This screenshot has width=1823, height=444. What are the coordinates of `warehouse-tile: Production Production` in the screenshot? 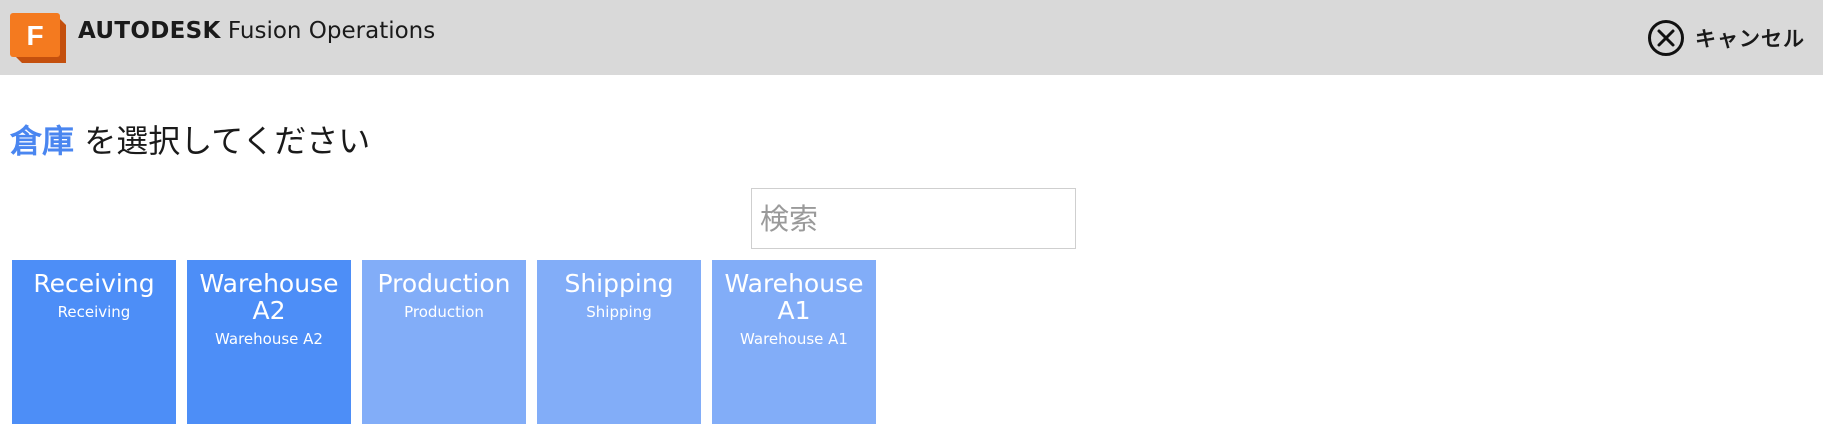 It's located at (444, 342).